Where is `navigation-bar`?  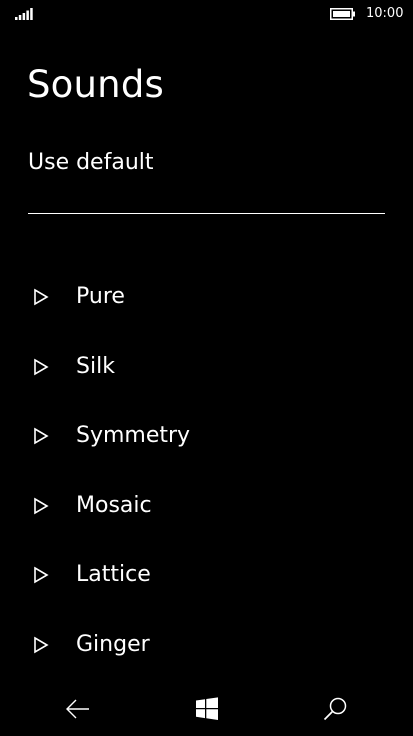 navigation-bar is located at coordinates (206, 709).